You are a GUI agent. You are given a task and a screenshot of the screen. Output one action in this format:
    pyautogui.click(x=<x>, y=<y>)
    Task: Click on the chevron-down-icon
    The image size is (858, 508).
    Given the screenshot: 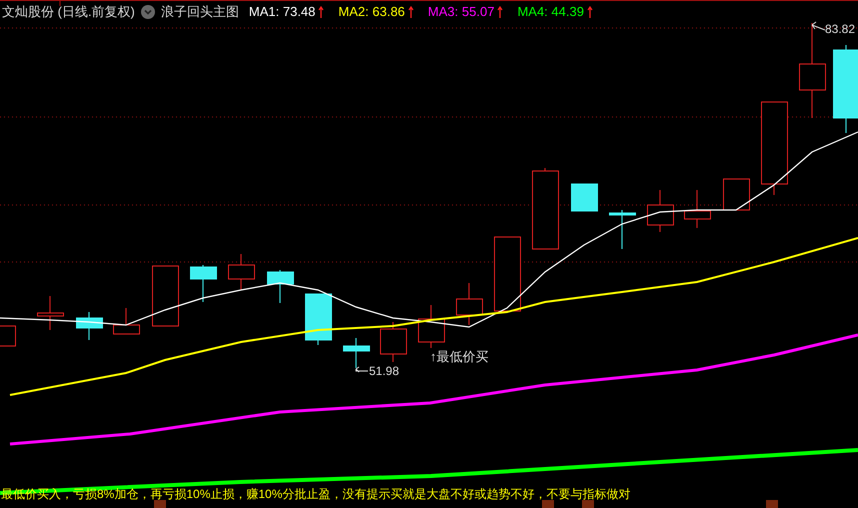 What is the action you would take?
    pyautogui.click(x=147, y=12)
    